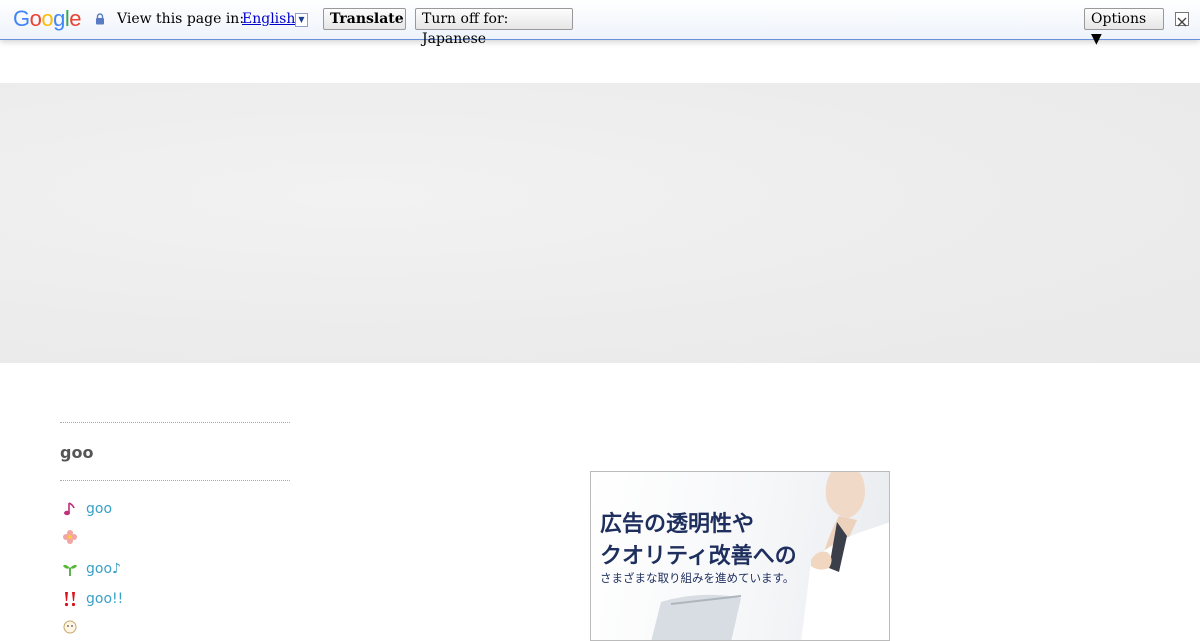 This screenshot has height=641, width=1200. I want to click on options-button: Options ▼, so click(1124, 27).